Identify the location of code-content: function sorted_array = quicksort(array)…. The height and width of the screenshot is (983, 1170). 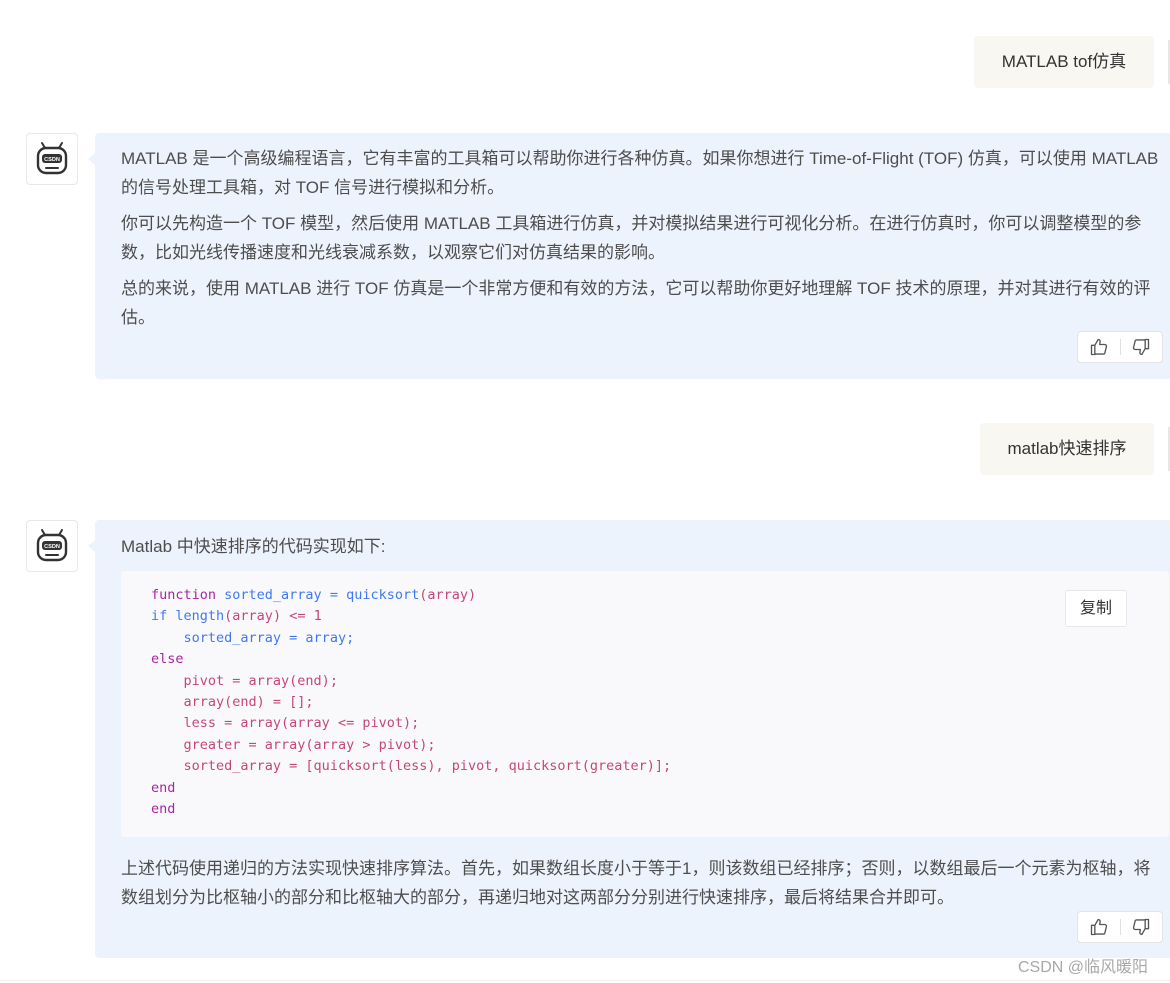
(411, 702).